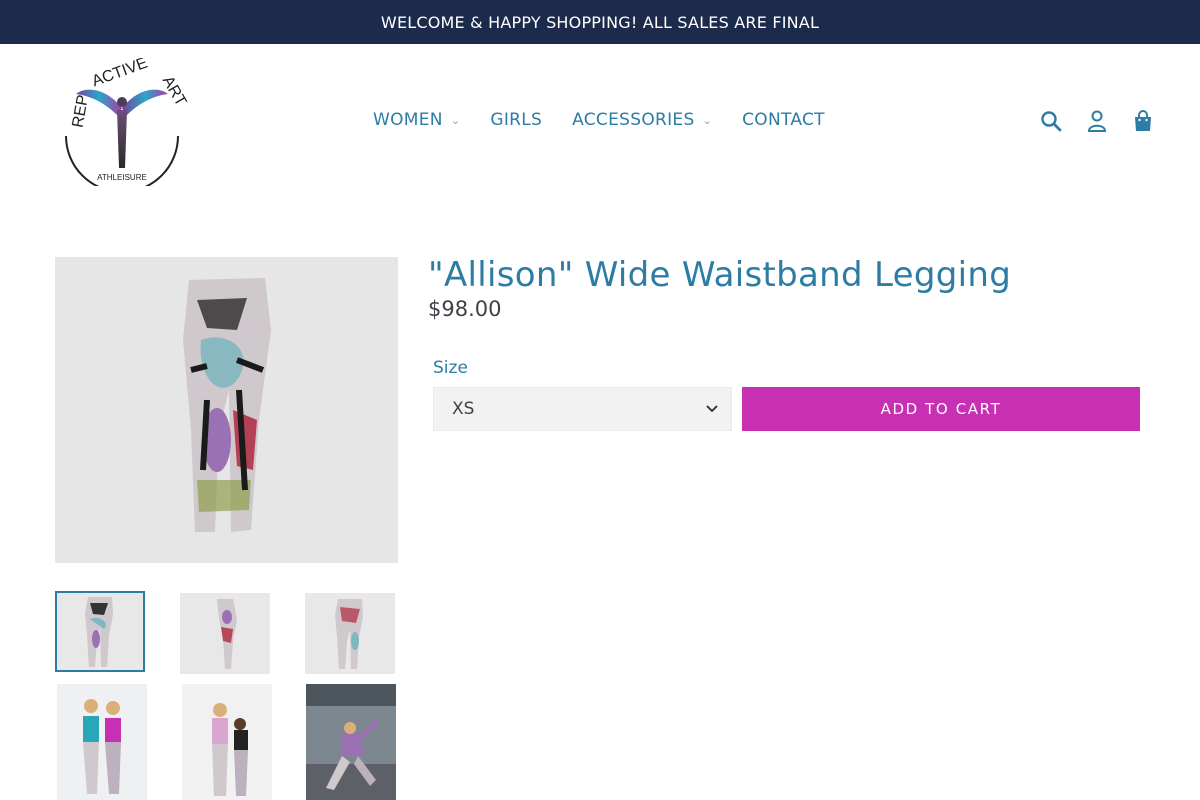 This screenshot has width=1200, height=800. Describe the element at coordinates (408, 120) in the screenshot. I see `nav-item-label: WOMEN` at that location.